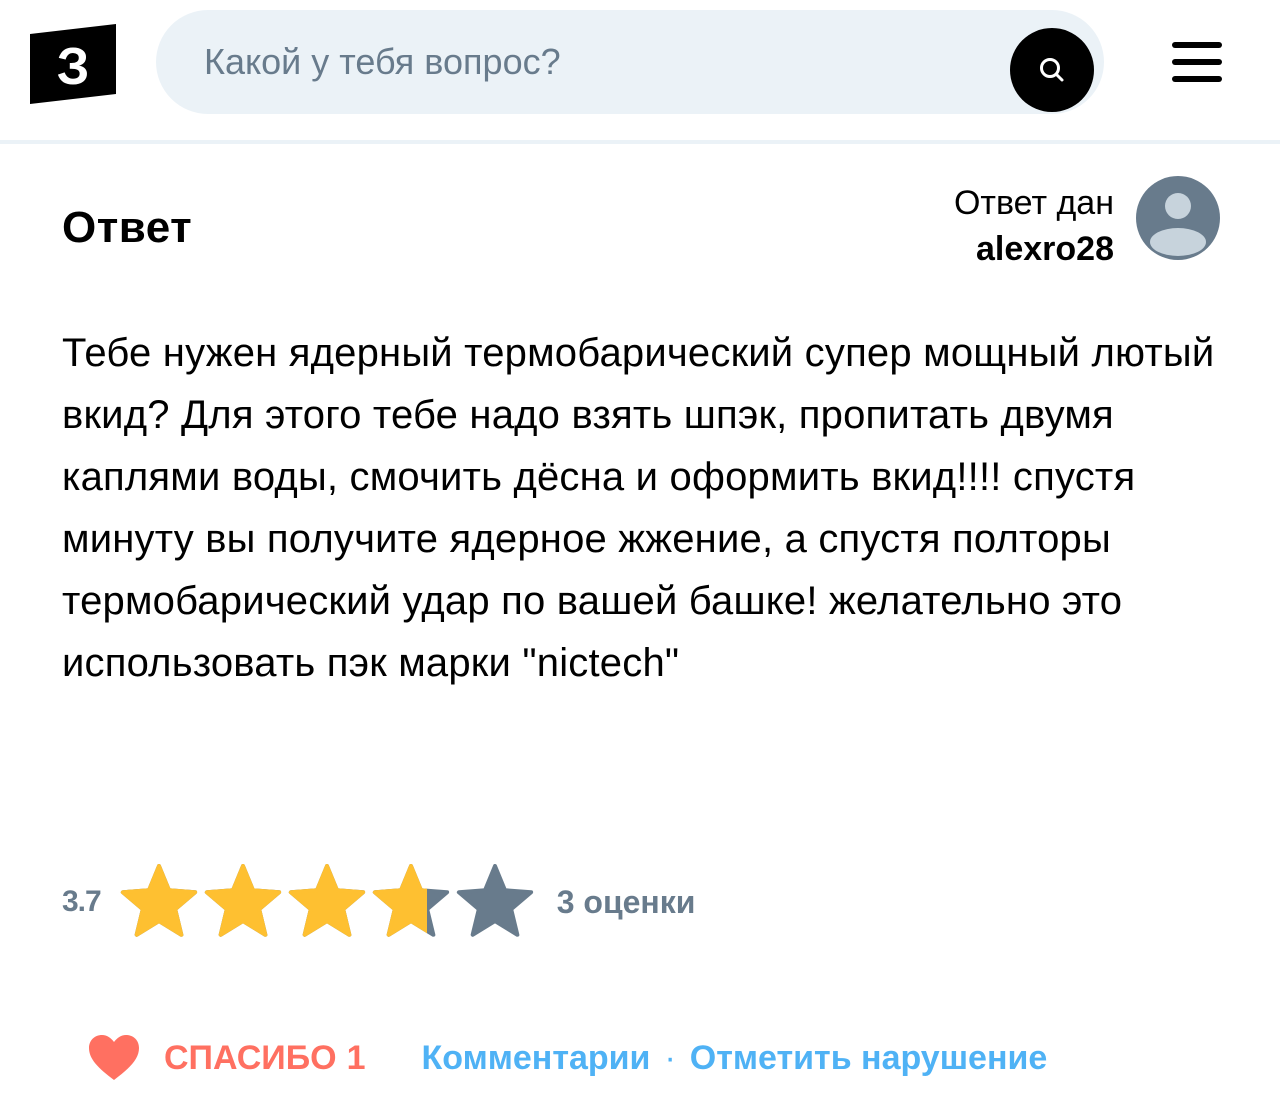 This screenshot has width=1280, height=1103. I want to click on search-input, so click(654, 62).